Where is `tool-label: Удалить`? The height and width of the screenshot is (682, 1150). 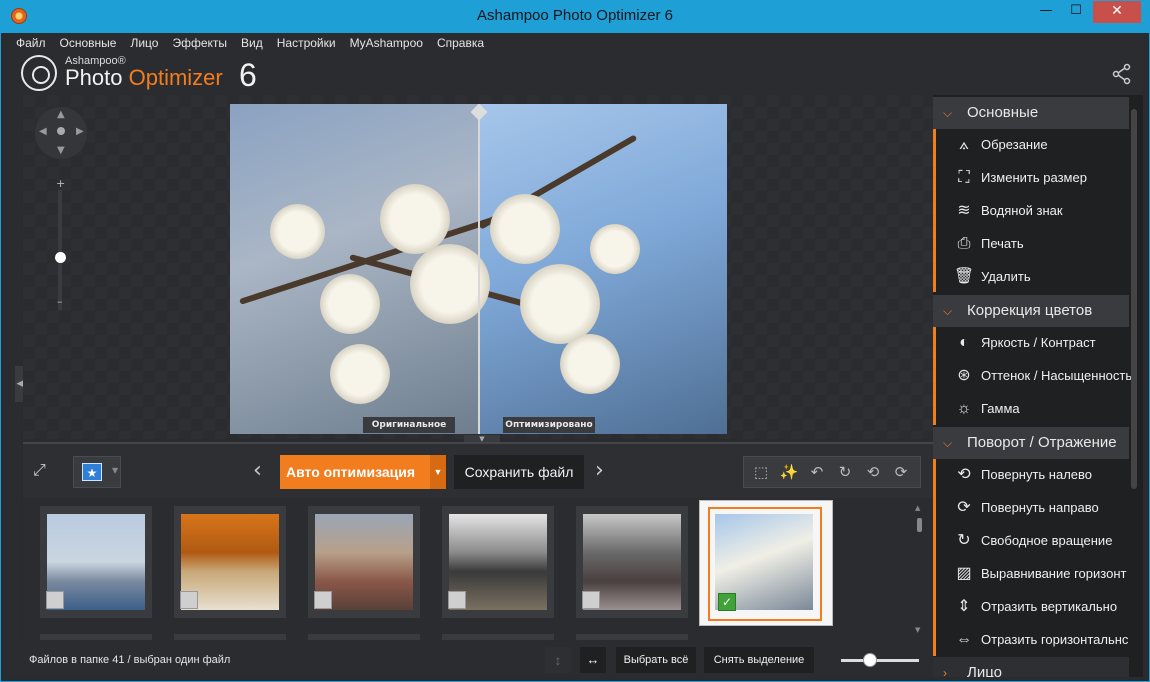 tool-label: Удалить is located at coordinates (1006, 276).